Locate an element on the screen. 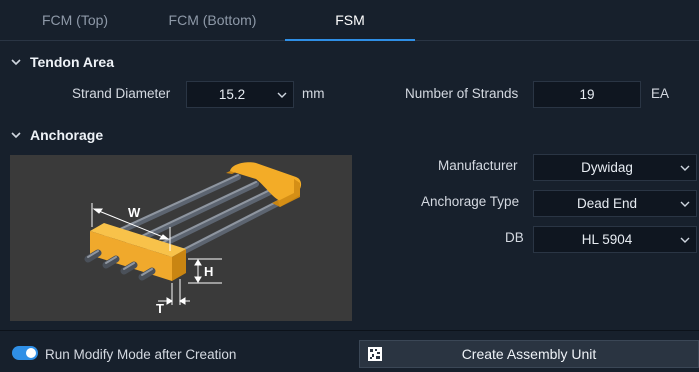  create-assembly-unit-label: Create Assembly Unit is located at coordinates (529, 354).